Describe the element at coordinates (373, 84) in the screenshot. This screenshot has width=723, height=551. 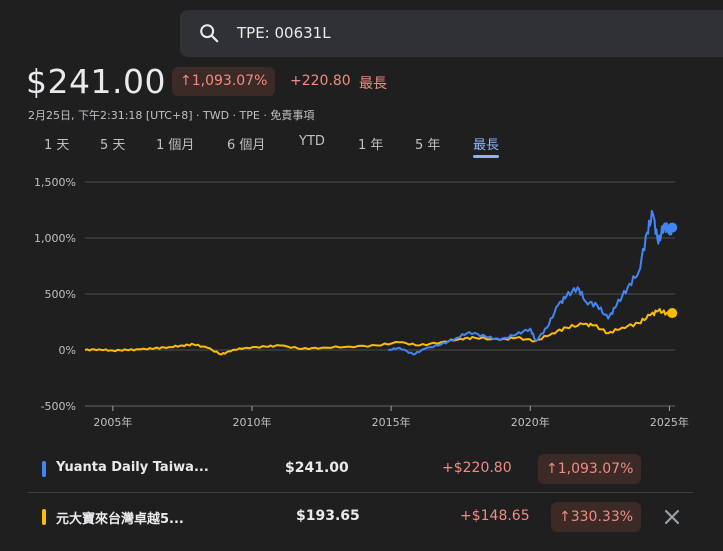
I see `change-period-label: 最長` at that location.